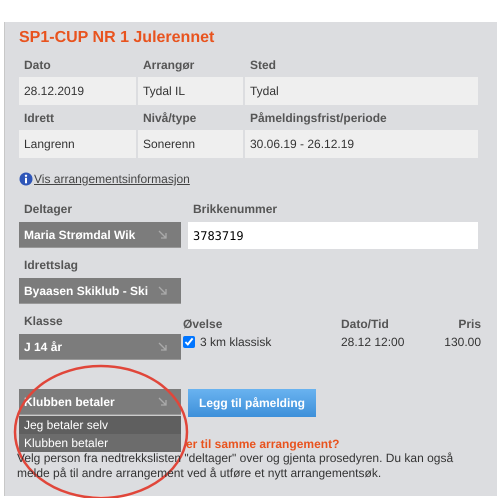 The height and width of the screenshot is (498, 497). What do you see at coordinates (361, 144) in the screenshot?
I see `table-cell: 30.06.19 - 26.12.19` at bounding box center [361, 144].